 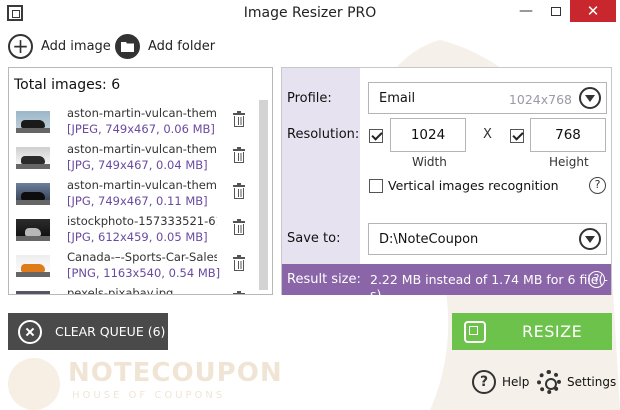 I want to click on close-circle-icon, so click(x=30, y=331).